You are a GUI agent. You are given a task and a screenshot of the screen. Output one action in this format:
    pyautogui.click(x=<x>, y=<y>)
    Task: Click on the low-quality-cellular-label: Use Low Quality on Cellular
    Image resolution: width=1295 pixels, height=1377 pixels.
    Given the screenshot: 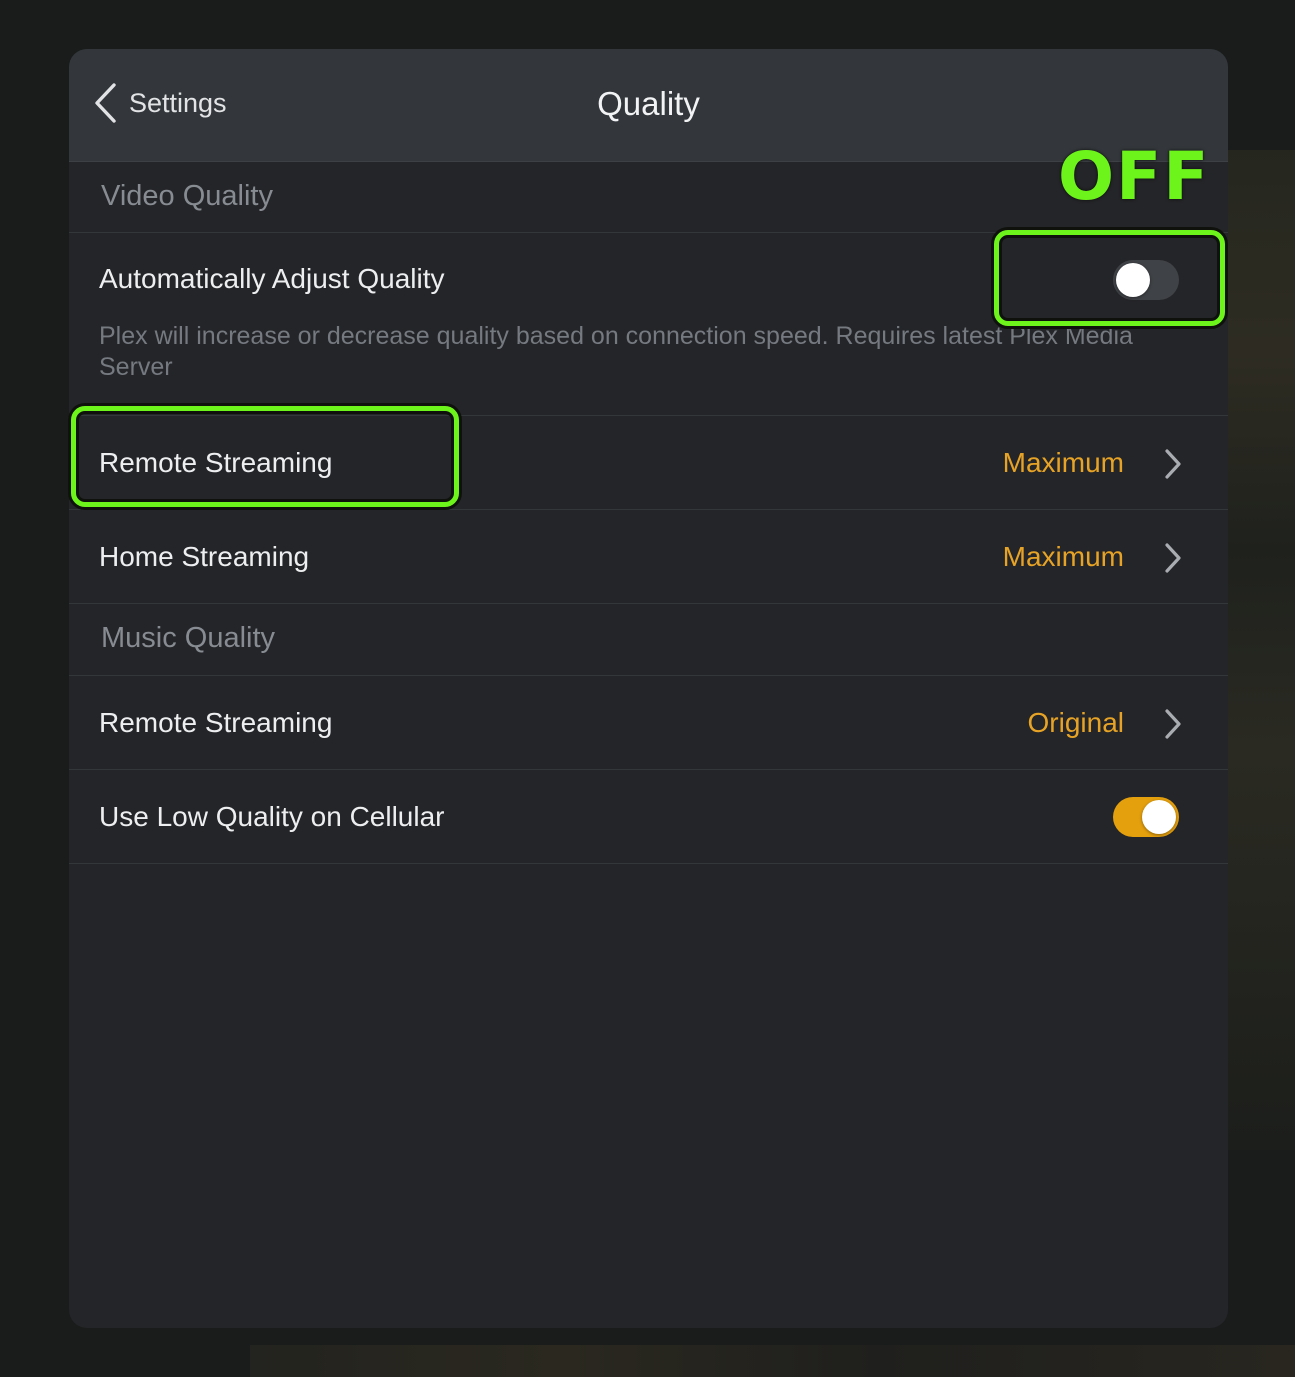 What is the action you would take?
    pyautogui.click(x=272, y=816)
    